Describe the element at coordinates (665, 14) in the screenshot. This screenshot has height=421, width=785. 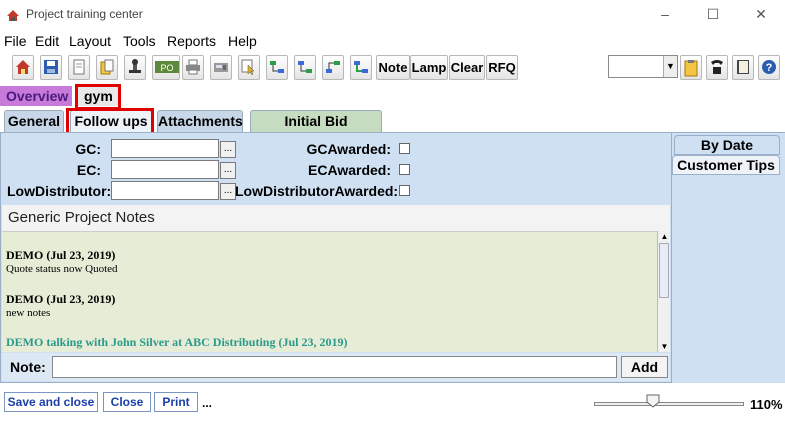
I see `minimize-icon: –` at that location.